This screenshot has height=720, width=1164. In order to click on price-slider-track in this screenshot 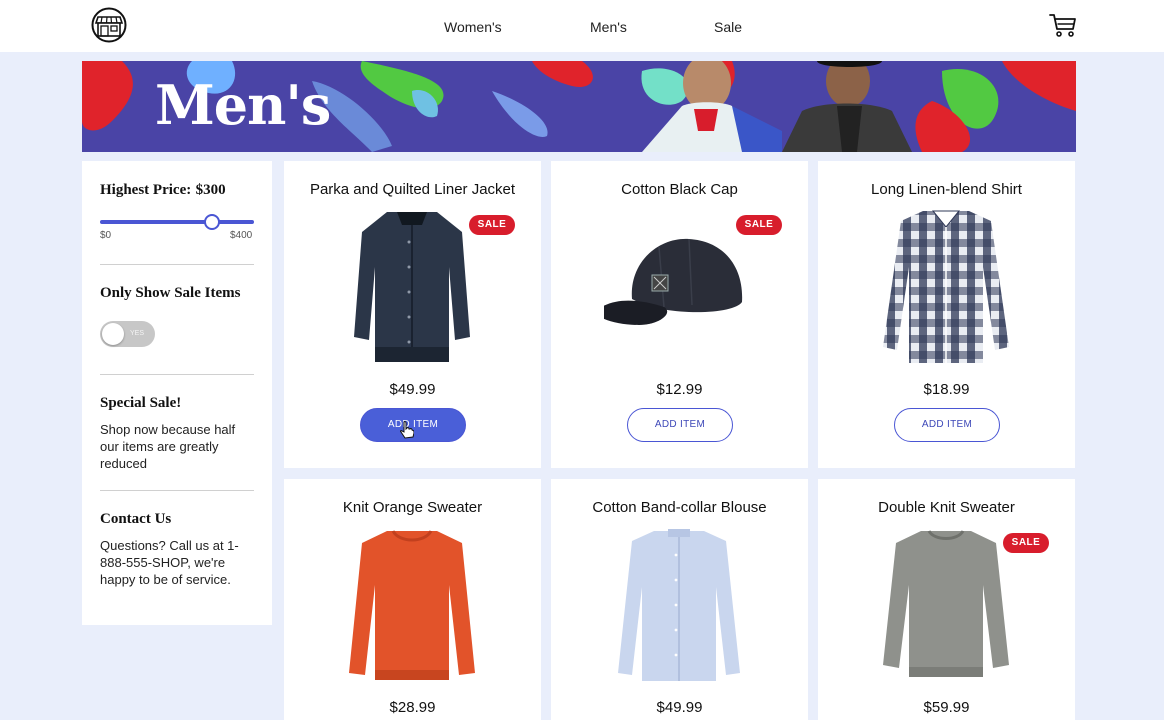, I will do `click(177, 222)`.